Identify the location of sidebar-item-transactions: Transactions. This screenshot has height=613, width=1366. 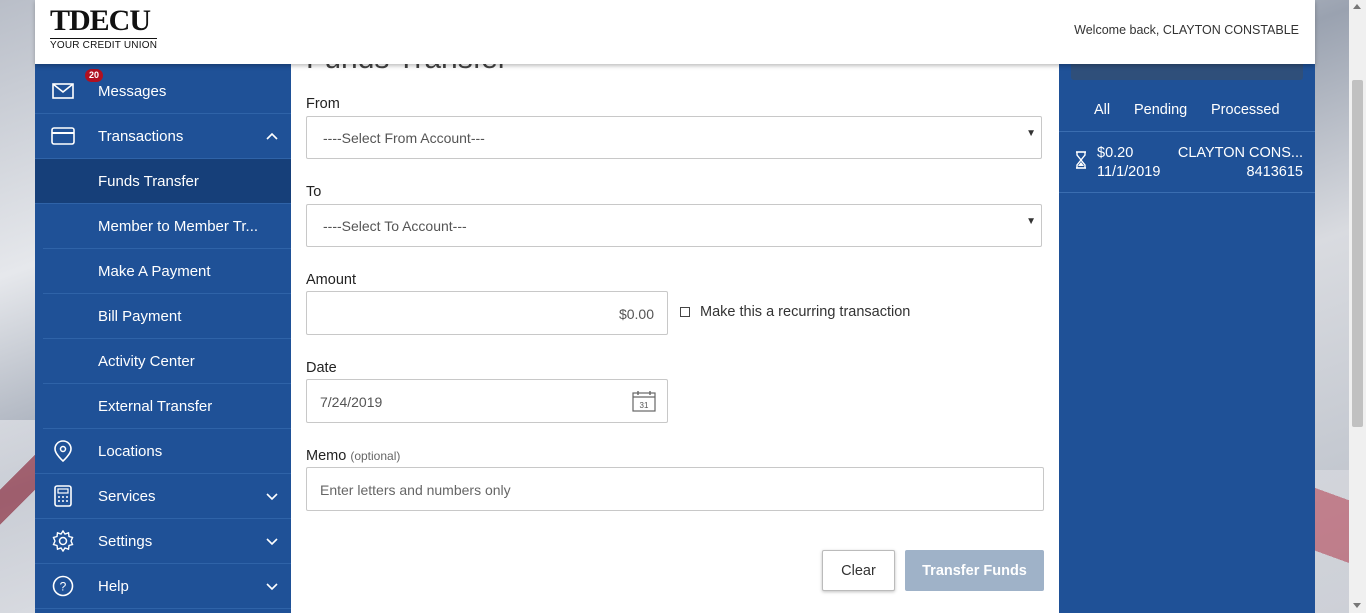
(163, 136).